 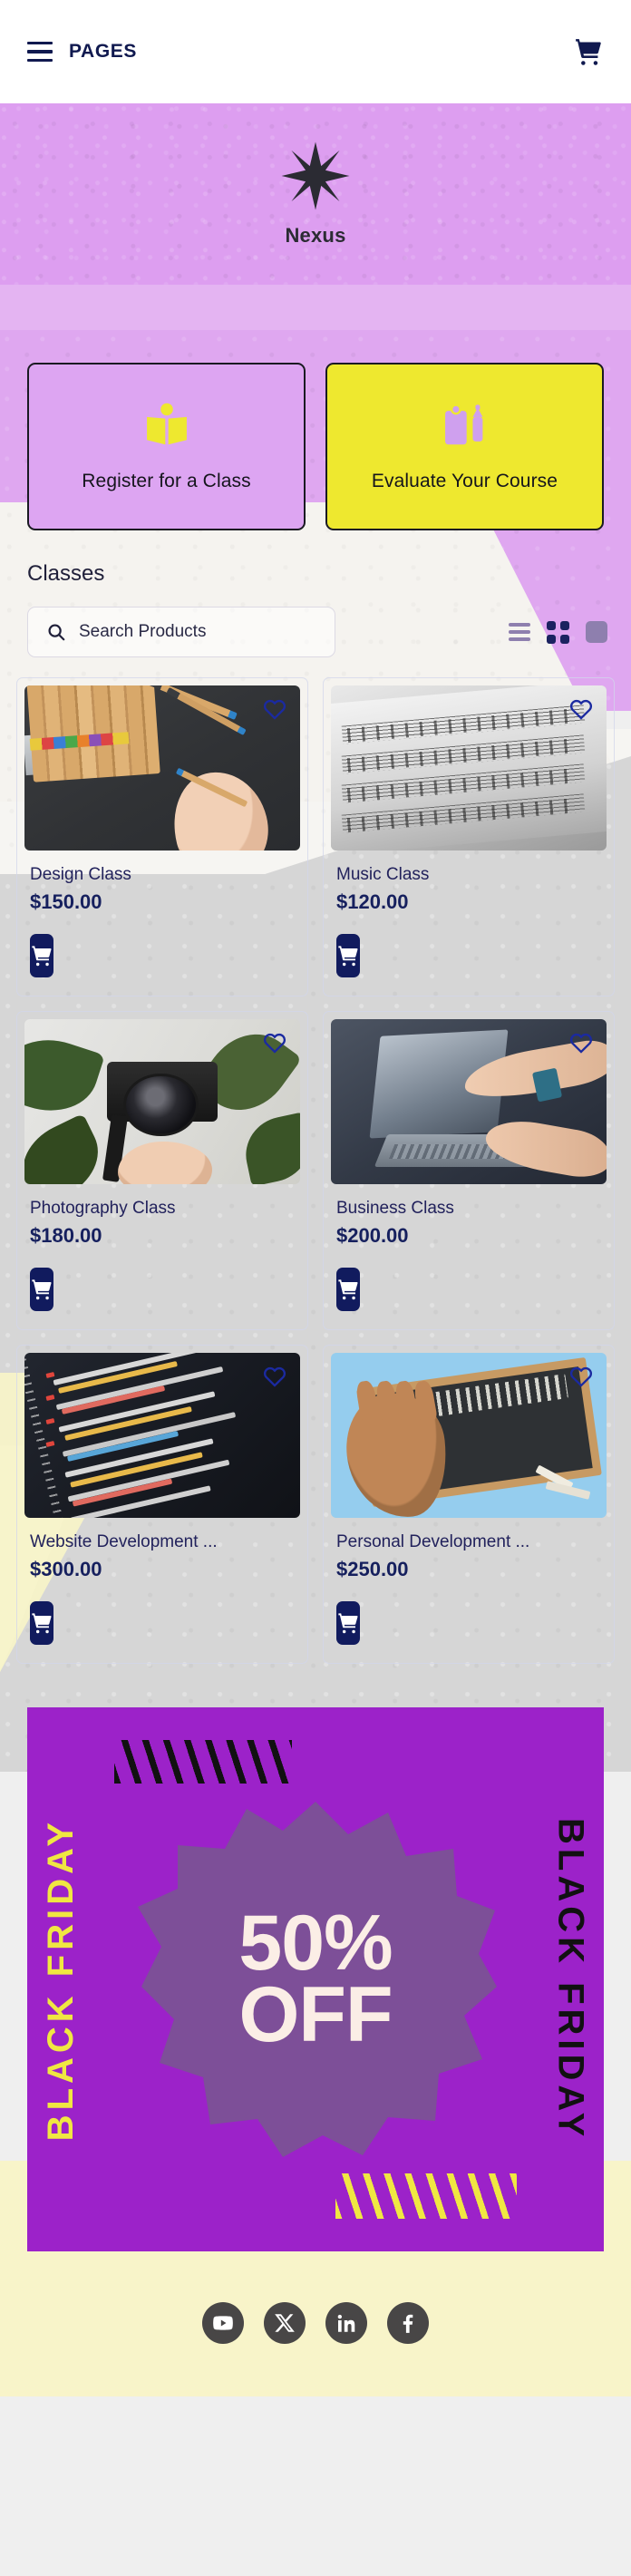 I want to click on hero-lower-band, so click(x=315, y=307).